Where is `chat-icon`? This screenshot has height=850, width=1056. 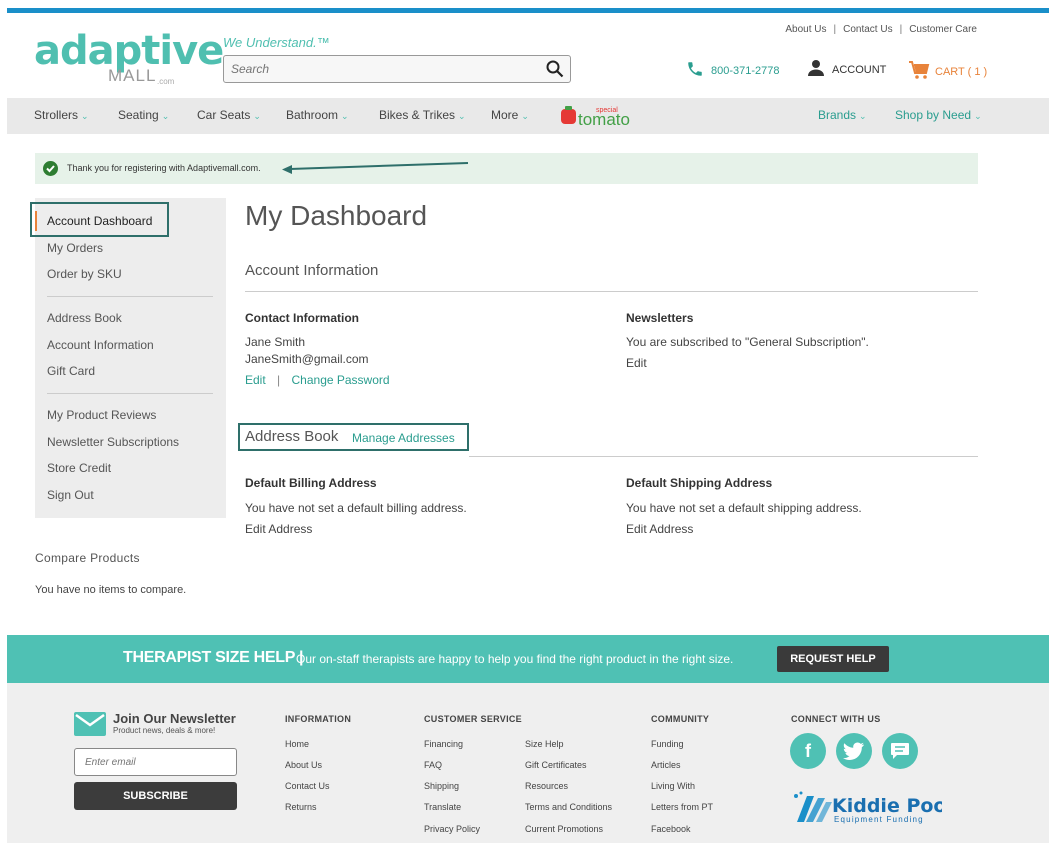
chat-icon is located at coordinates (900, 751).